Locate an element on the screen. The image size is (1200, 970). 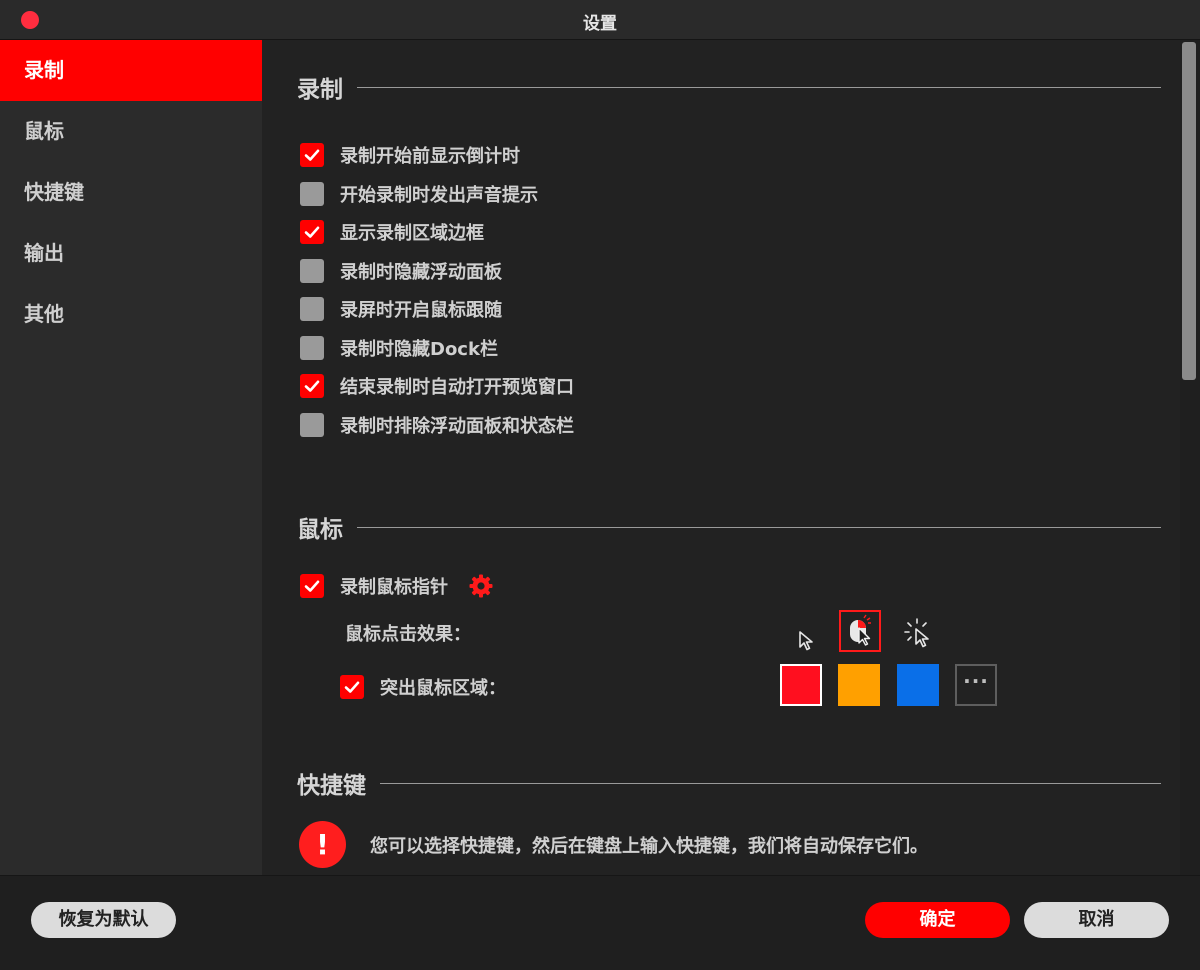
plain-cursor-icon is located at coordinates (806, 641).